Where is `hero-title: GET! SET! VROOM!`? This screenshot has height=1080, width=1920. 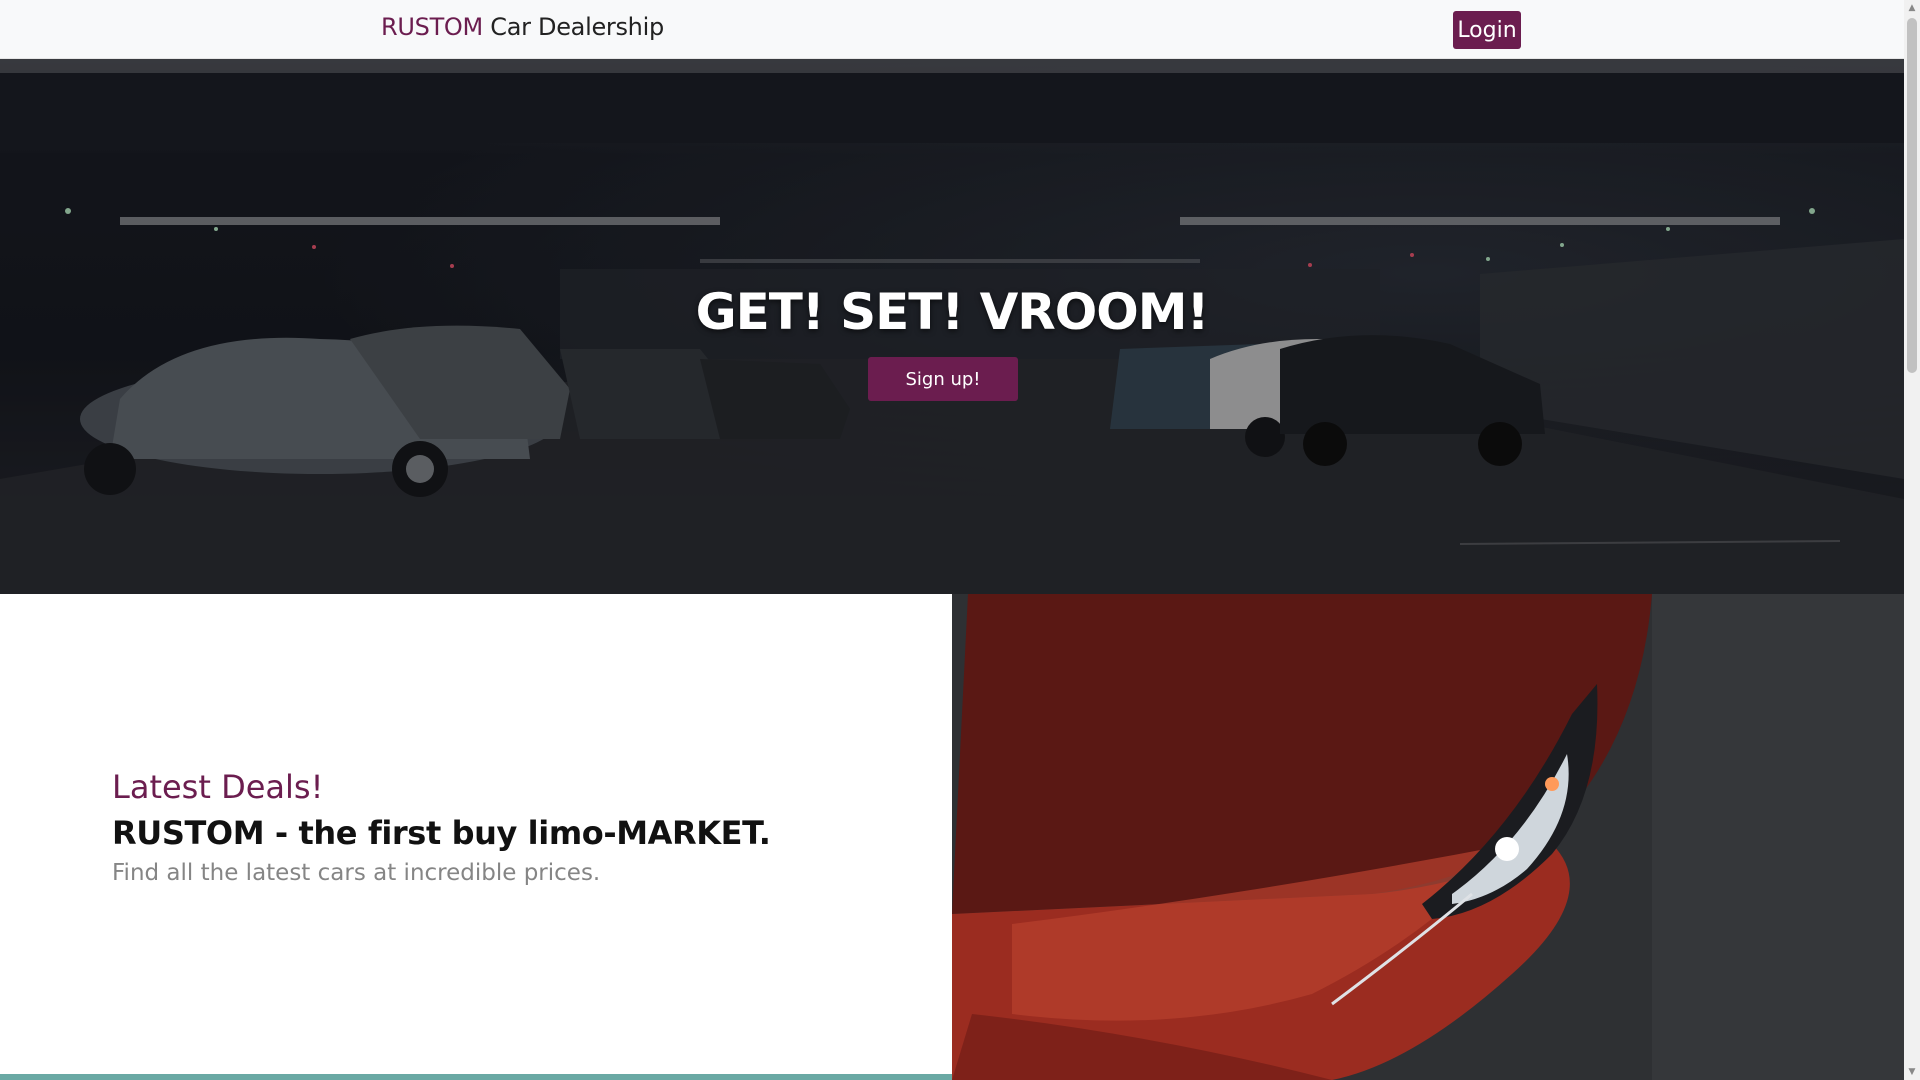
hero-title: GET! SET! VROOM! is located at coordinates (952, 311).